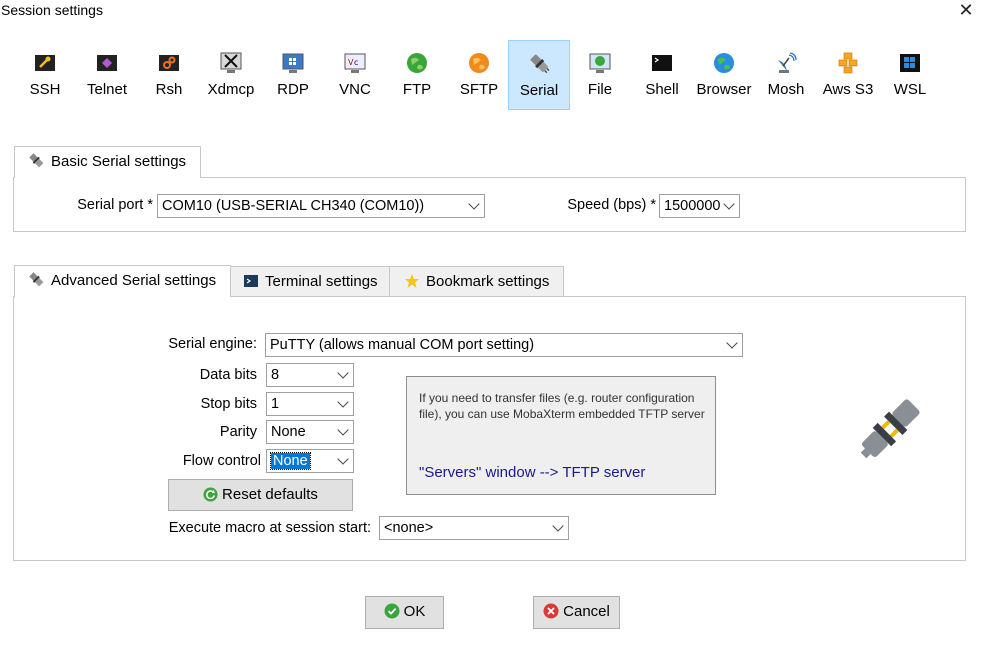 The image size is (981, 650). What do you see at coordinates (45, 89) in the screenshot?
I see `protocol-label: SSH` at bounding box center [45, 89].